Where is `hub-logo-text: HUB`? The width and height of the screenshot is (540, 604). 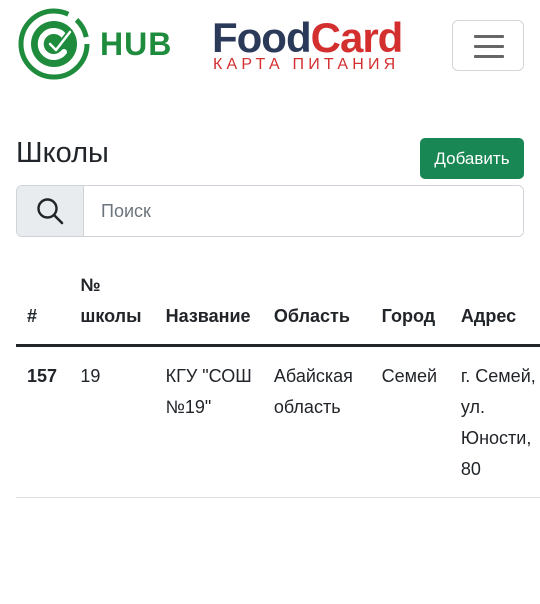
hub-logo-text: HUB is located at coordinates (136, 44).